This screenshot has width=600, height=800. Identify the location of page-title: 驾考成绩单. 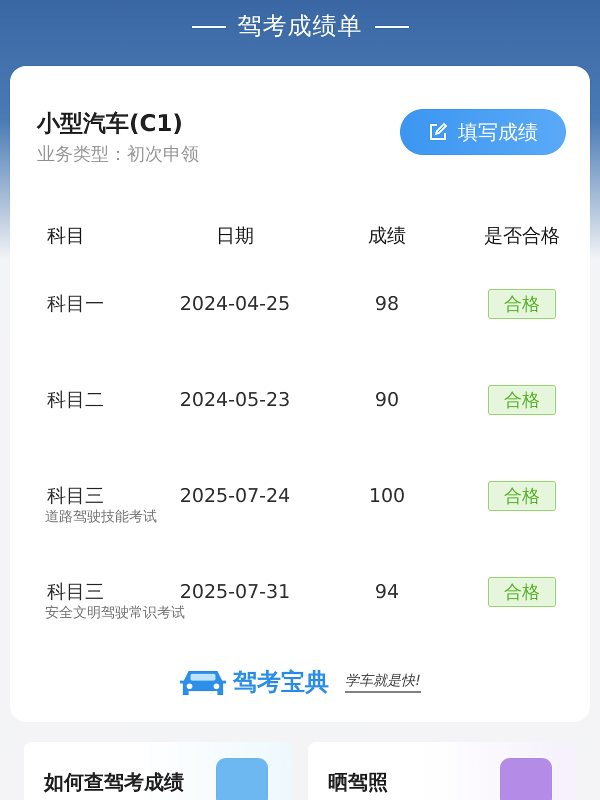
(300, 26).